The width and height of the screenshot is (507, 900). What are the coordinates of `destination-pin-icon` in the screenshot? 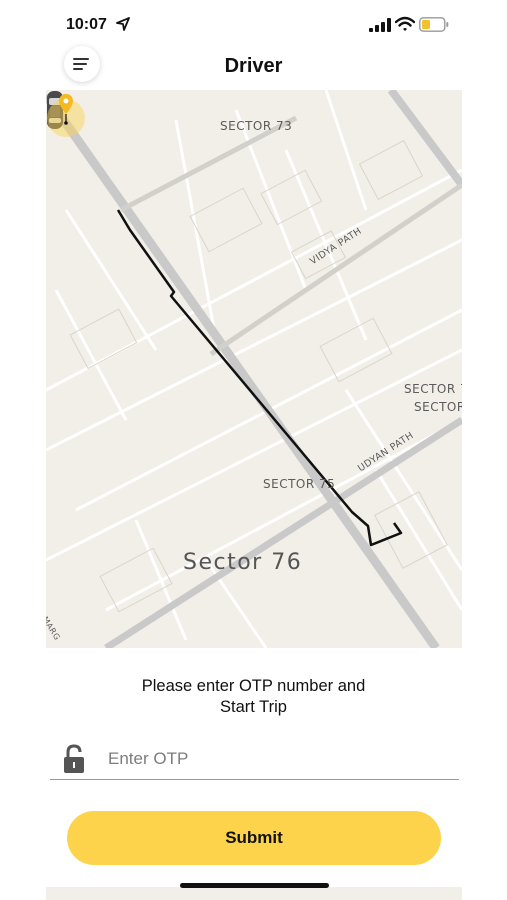 It's located at (66, 114).